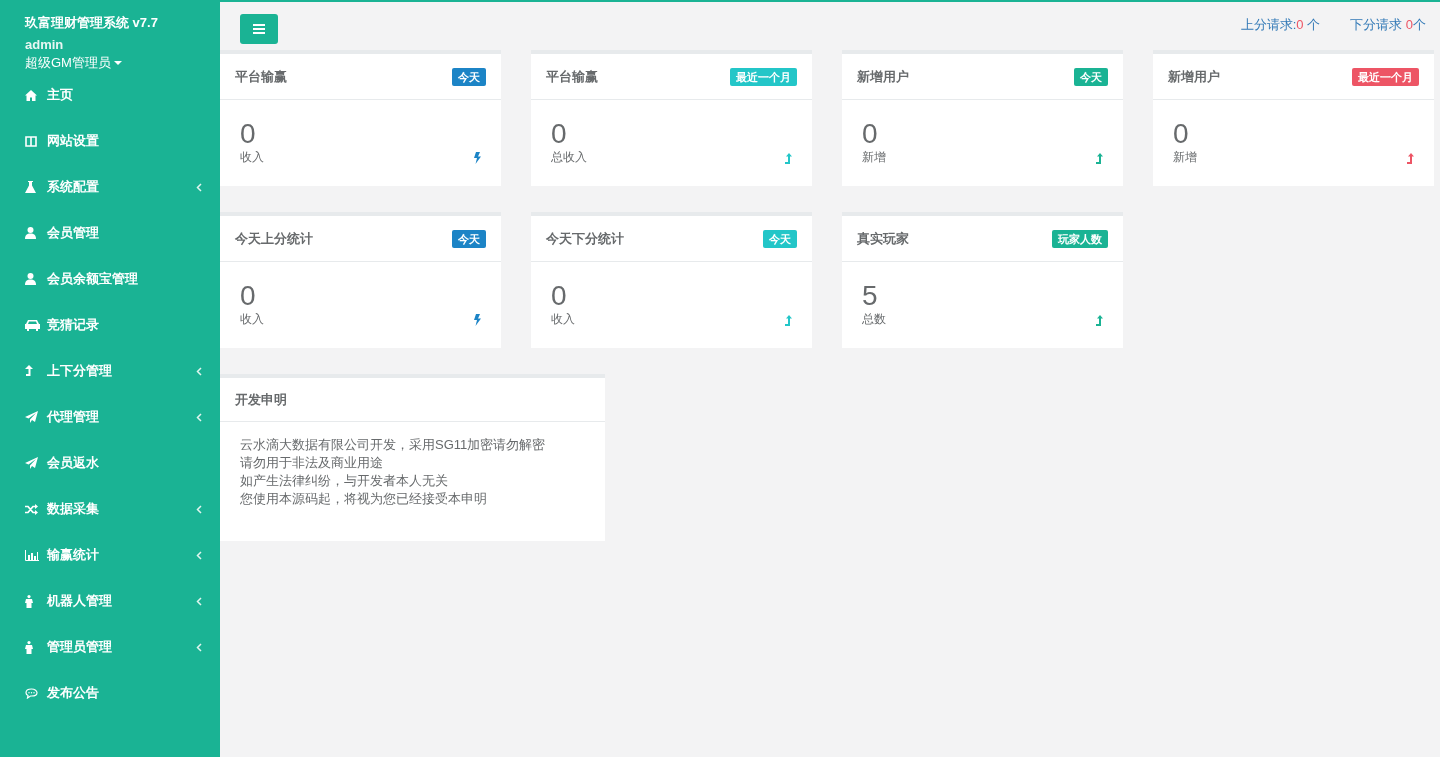 The height and width of the screenshot is (757, 1440). Describe the element at coordinates (1388, 25) in the screenshot. I see `request-link: 下分请求 0个` at that location.